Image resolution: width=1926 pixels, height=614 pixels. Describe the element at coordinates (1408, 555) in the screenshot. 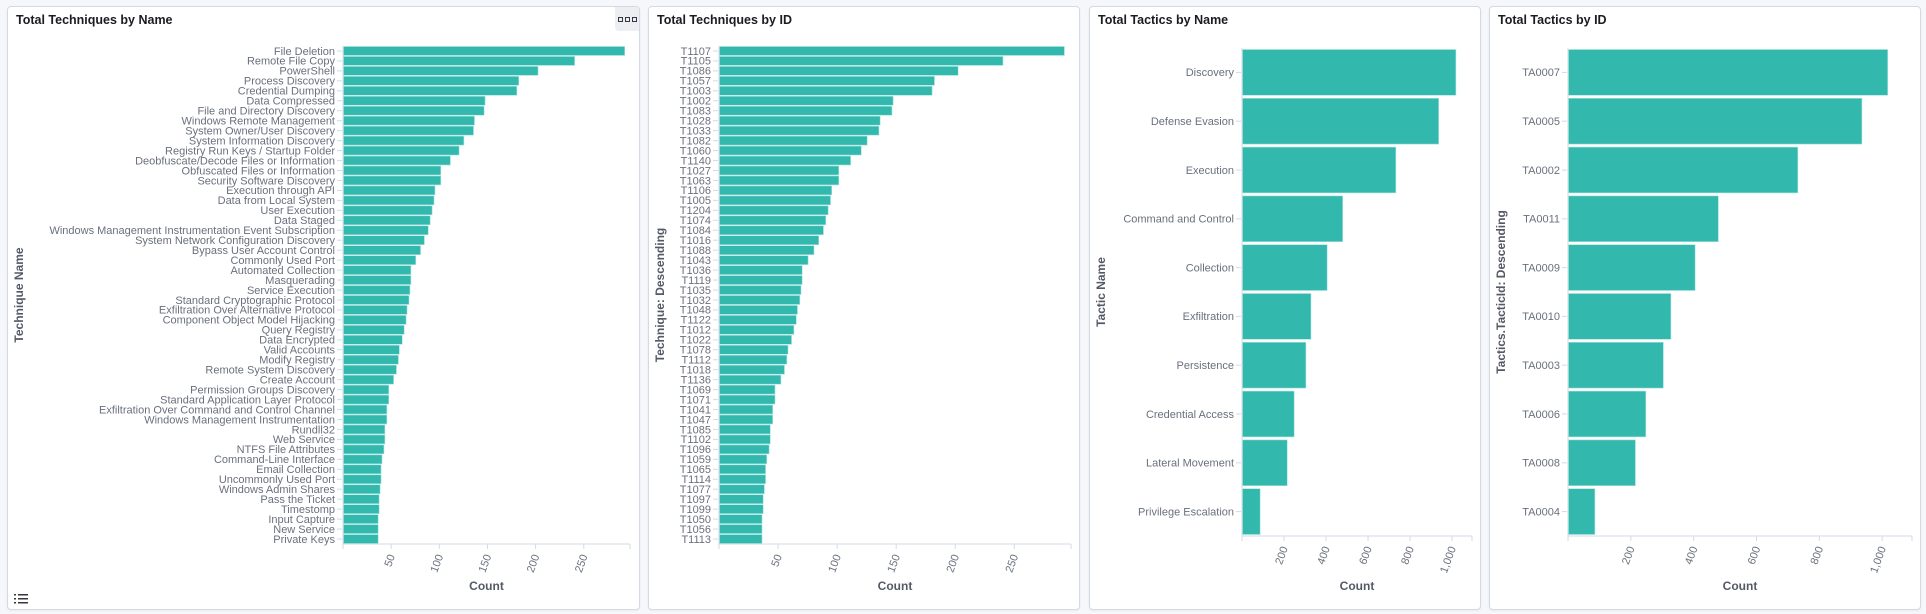

I see `x-tick-label: 800` at that location.